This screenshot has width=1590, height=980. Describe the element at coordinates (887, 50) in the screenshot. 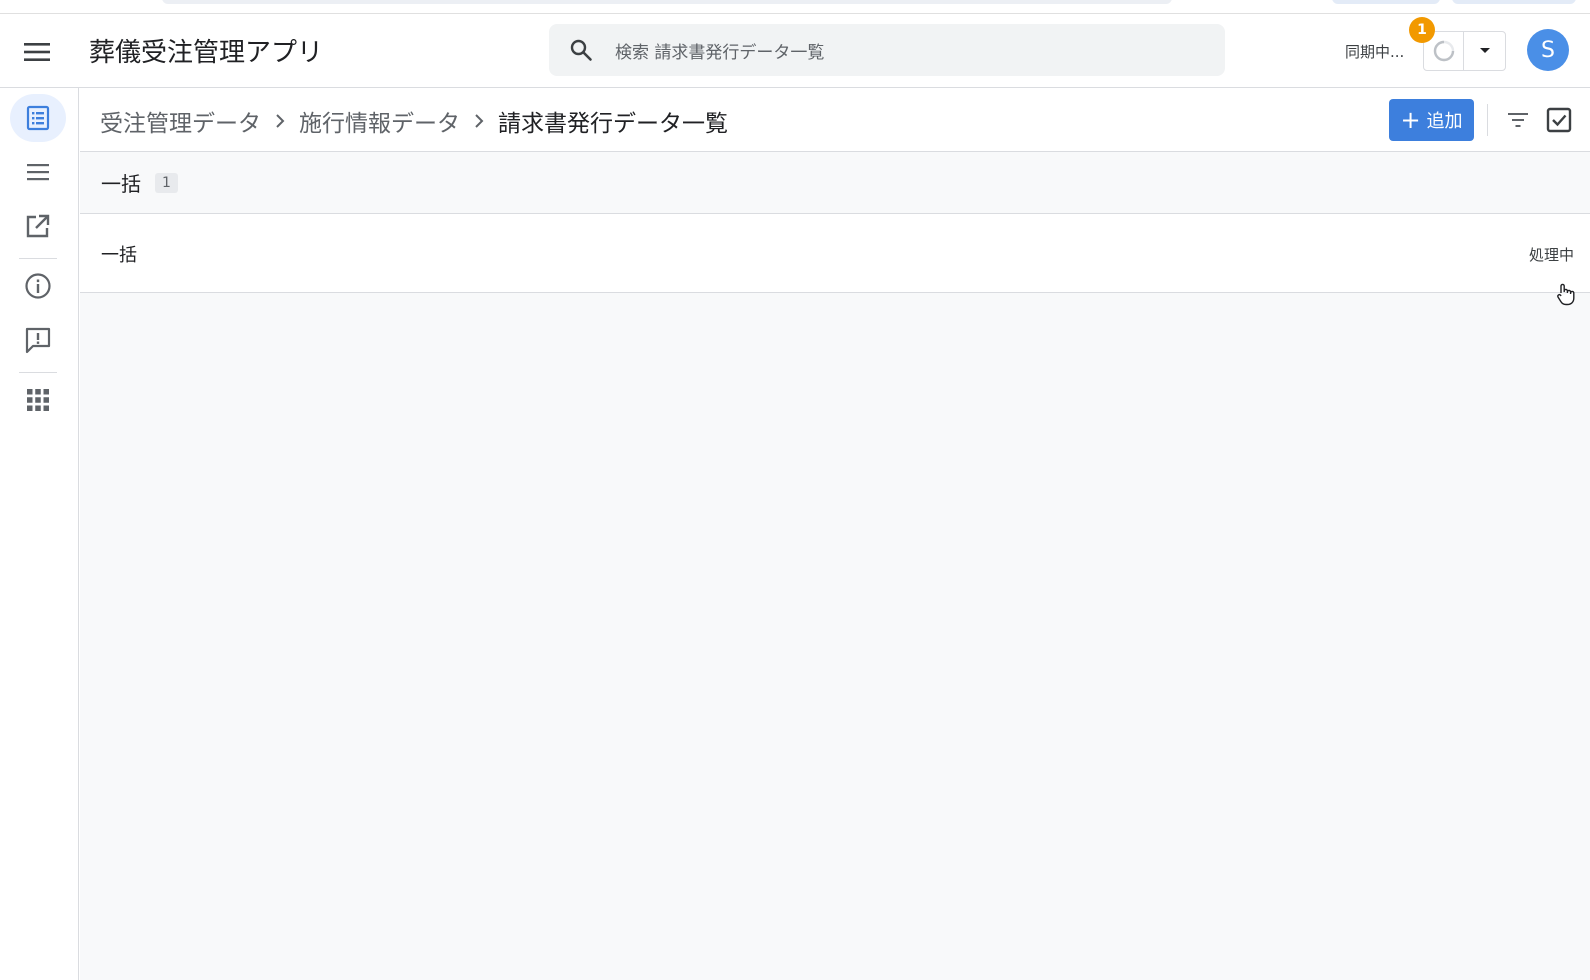

I see `search-bar: 検索 請求書発行データ一覧` at that location.